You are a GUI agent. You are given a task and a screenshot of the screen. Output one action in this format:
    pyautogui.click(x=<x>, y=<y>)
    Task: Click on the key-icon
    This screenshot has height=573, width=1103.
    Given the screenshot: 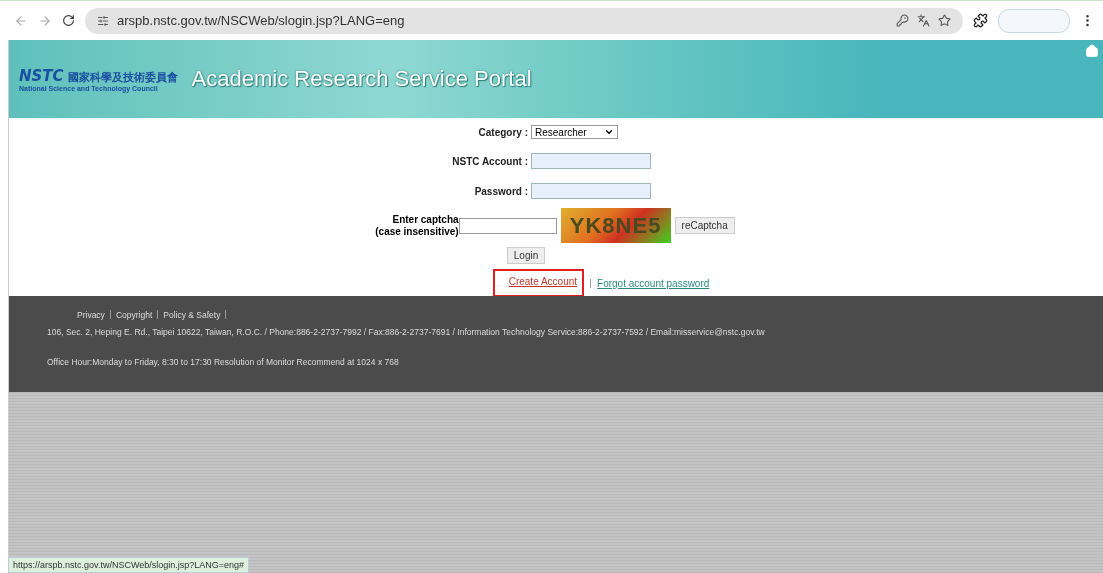 What is the action you would take?
    pyautogui.click(x=902, y=20)
    